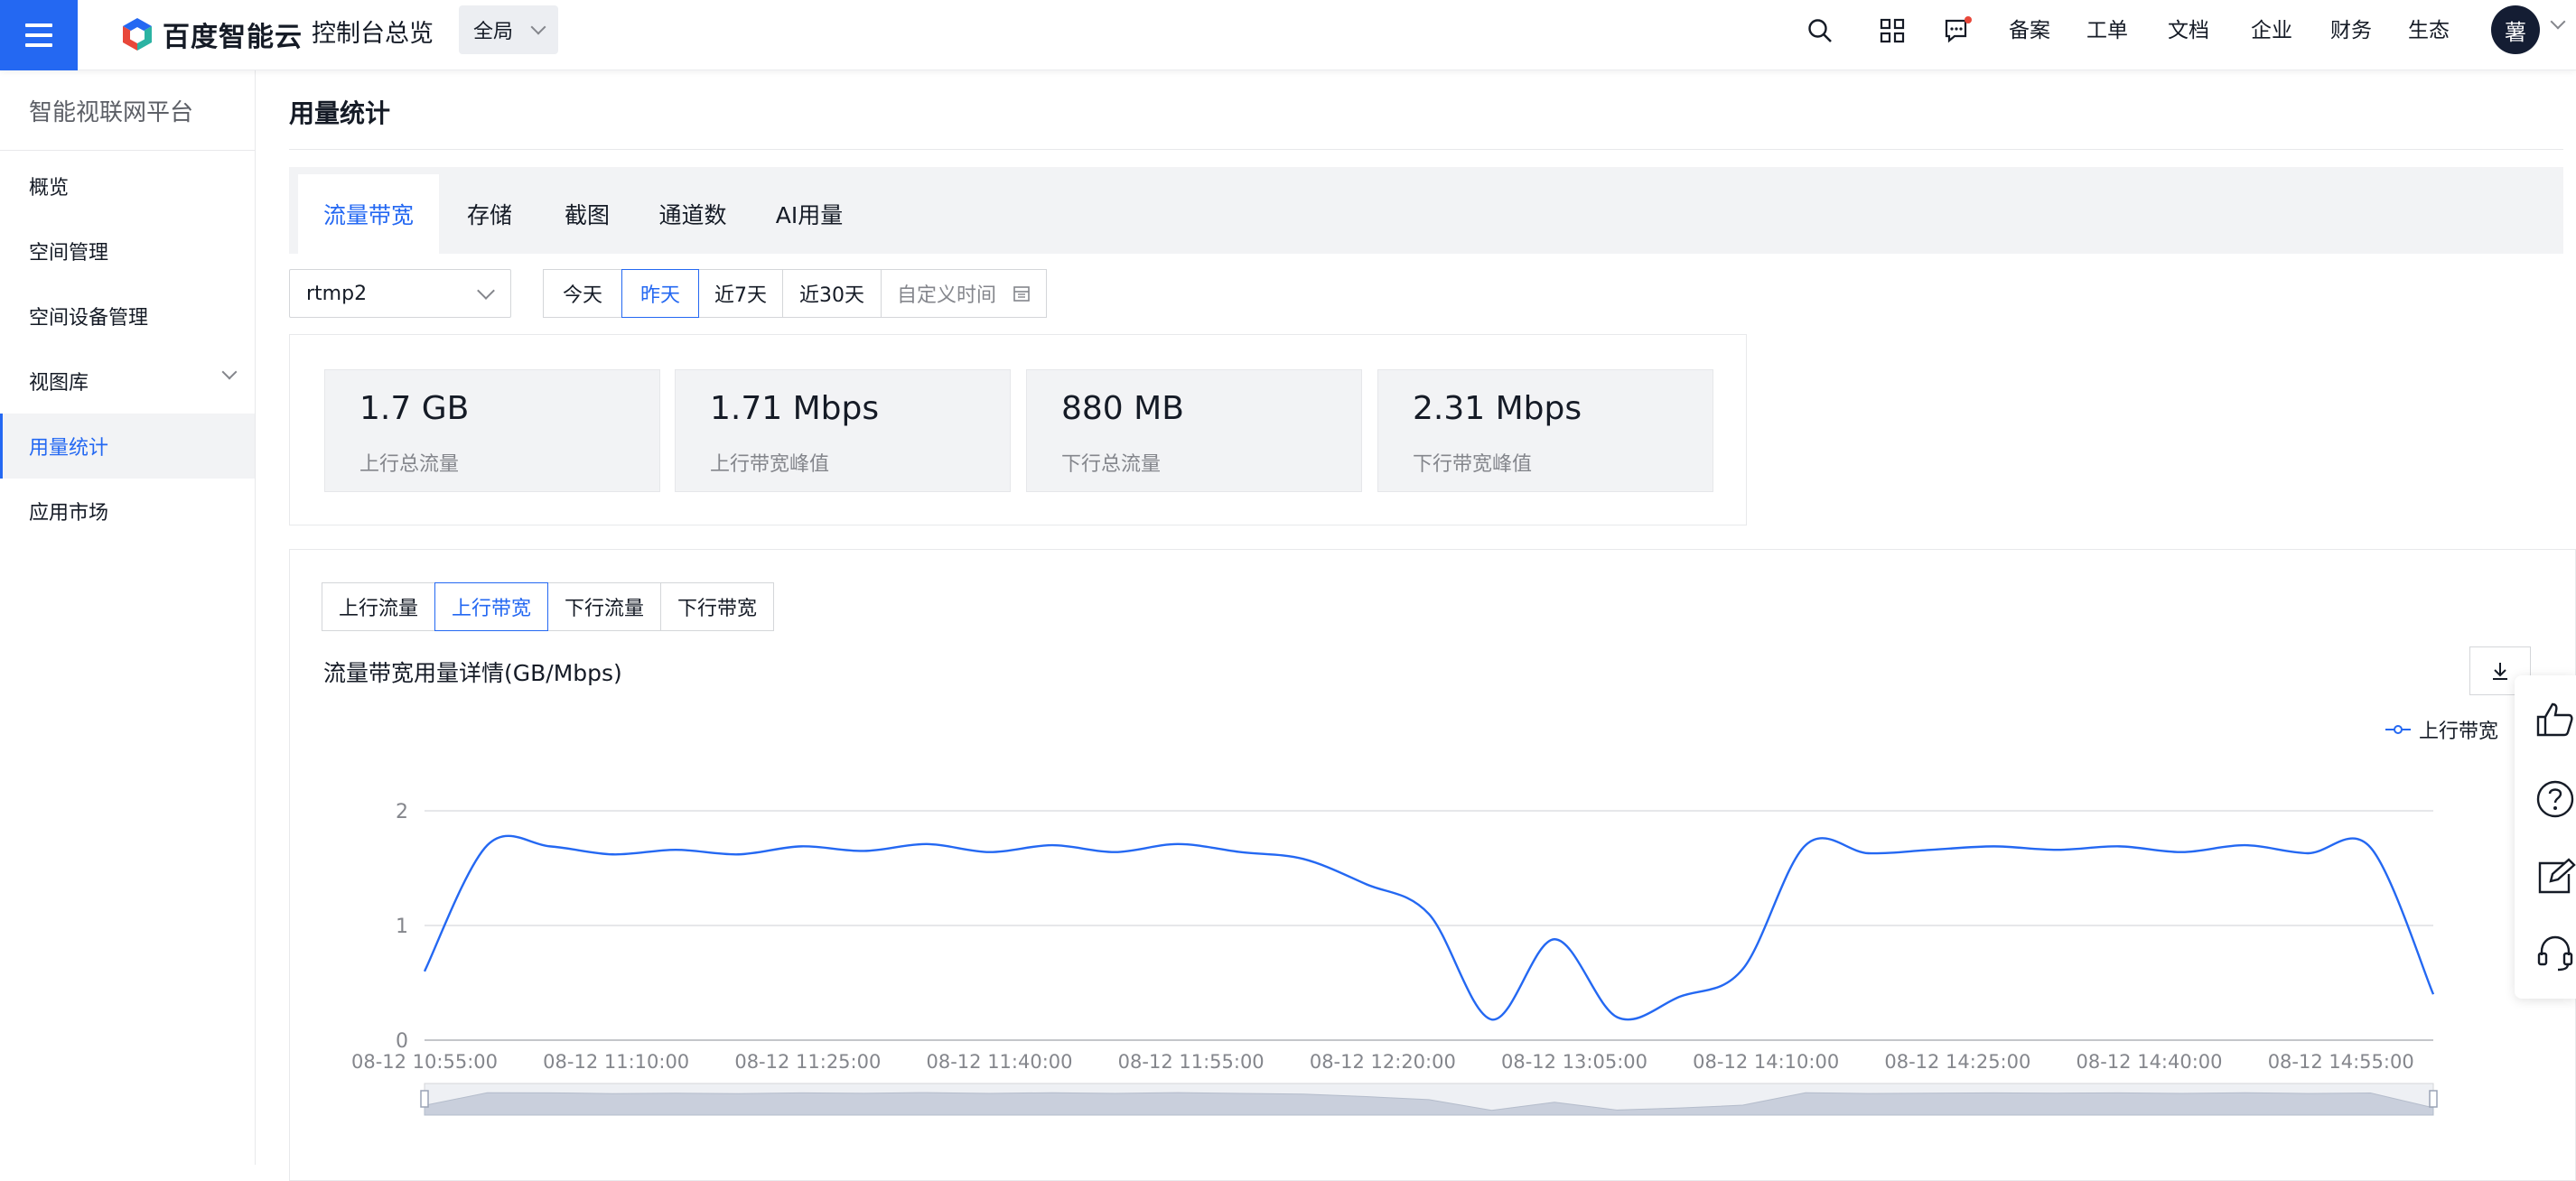 The height and width of the screenshot is (1181, 2576). I want to click on stream-select: rtmp2, so click(400, 294).